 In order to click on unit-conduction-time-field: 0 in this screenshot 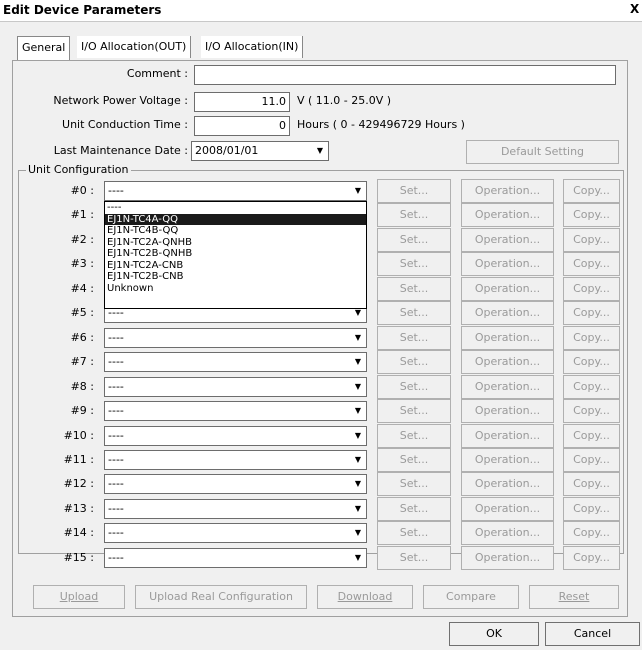, I will do `click(242, 126)`.